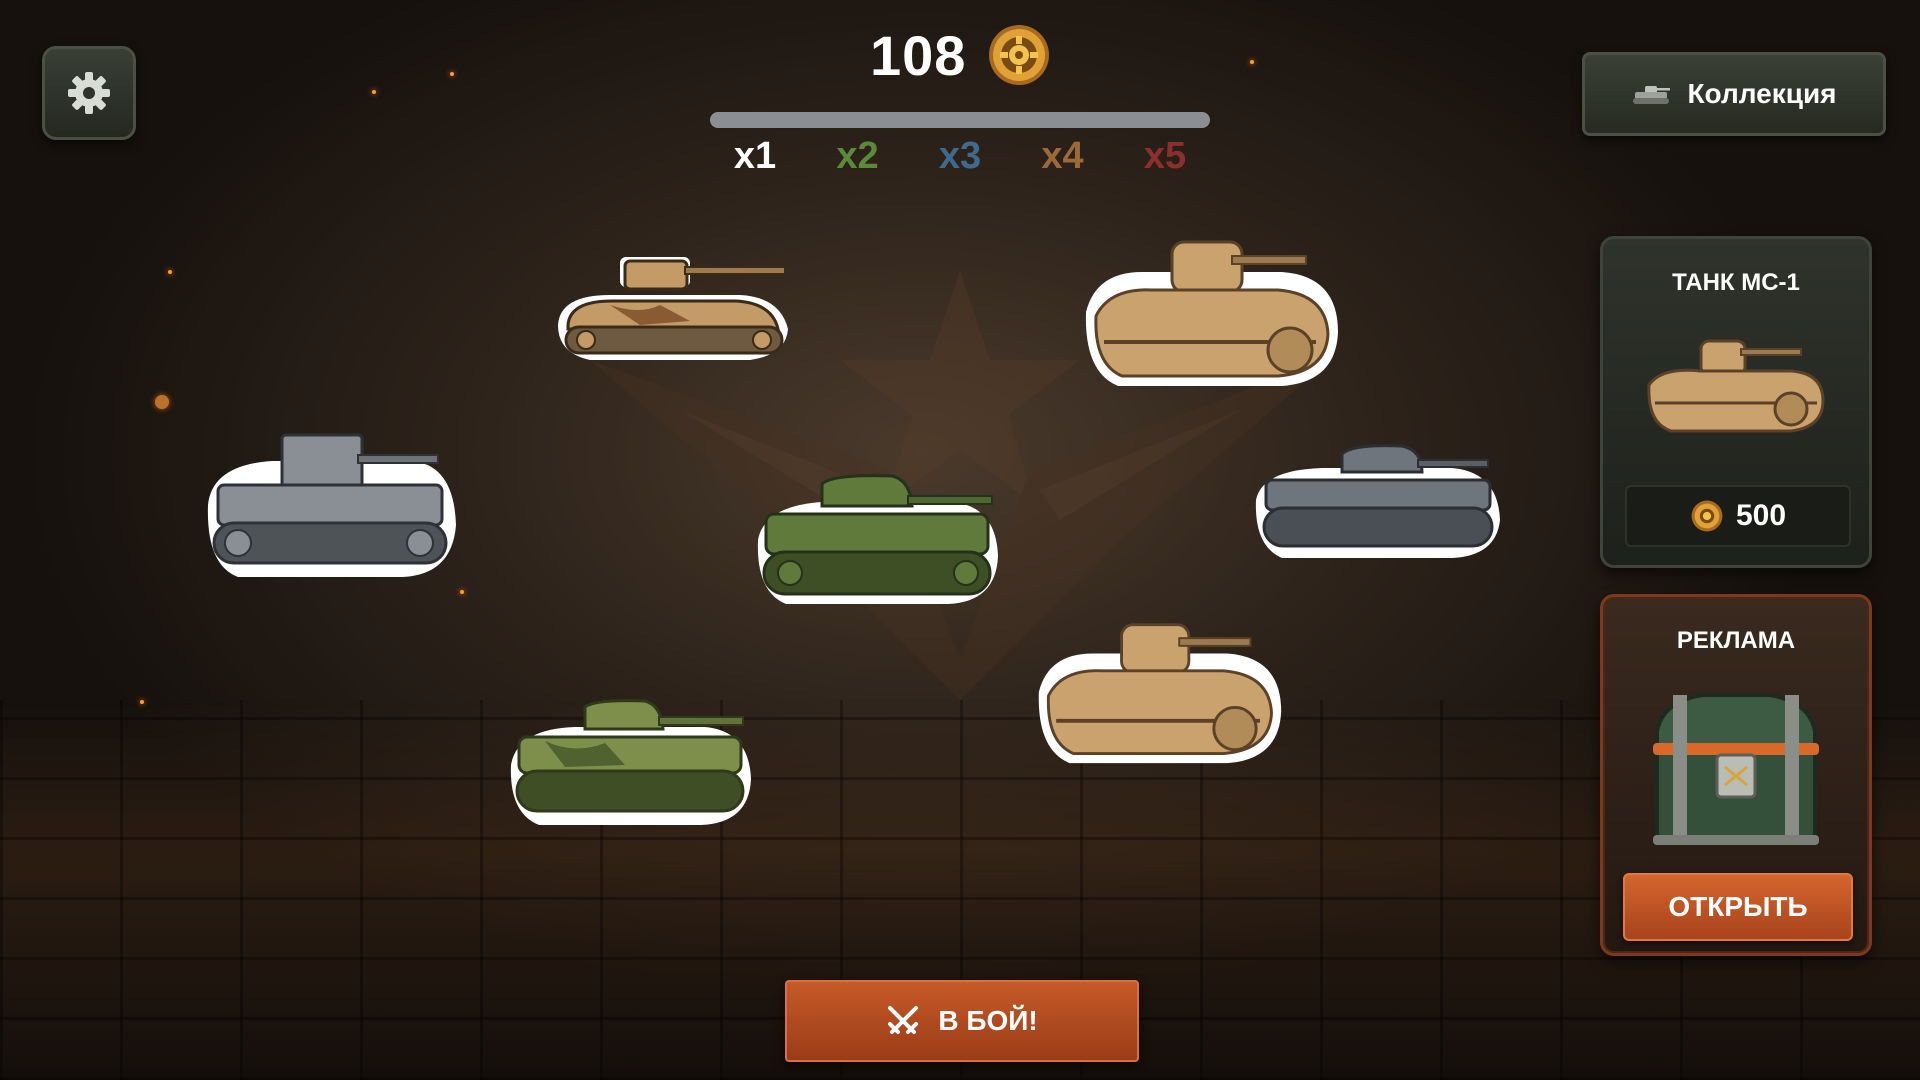 The image size is (1920, 1080). I want to click on battle-button: В БОЙ!, so click(962, 1021).